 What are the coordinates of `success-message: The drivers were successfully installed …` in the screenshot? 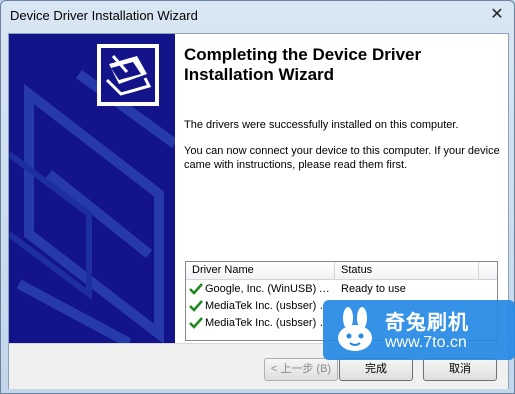 It's located at (321, 125).